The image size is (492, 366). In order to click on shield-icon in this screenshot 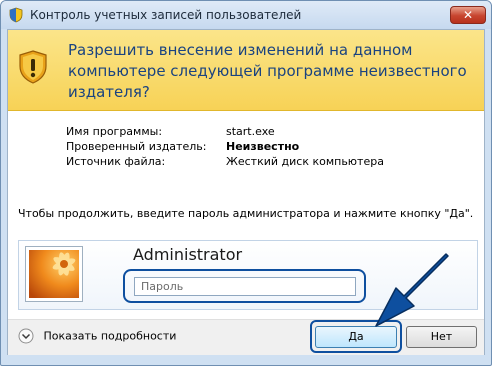, I will do `click(16, 15)`.